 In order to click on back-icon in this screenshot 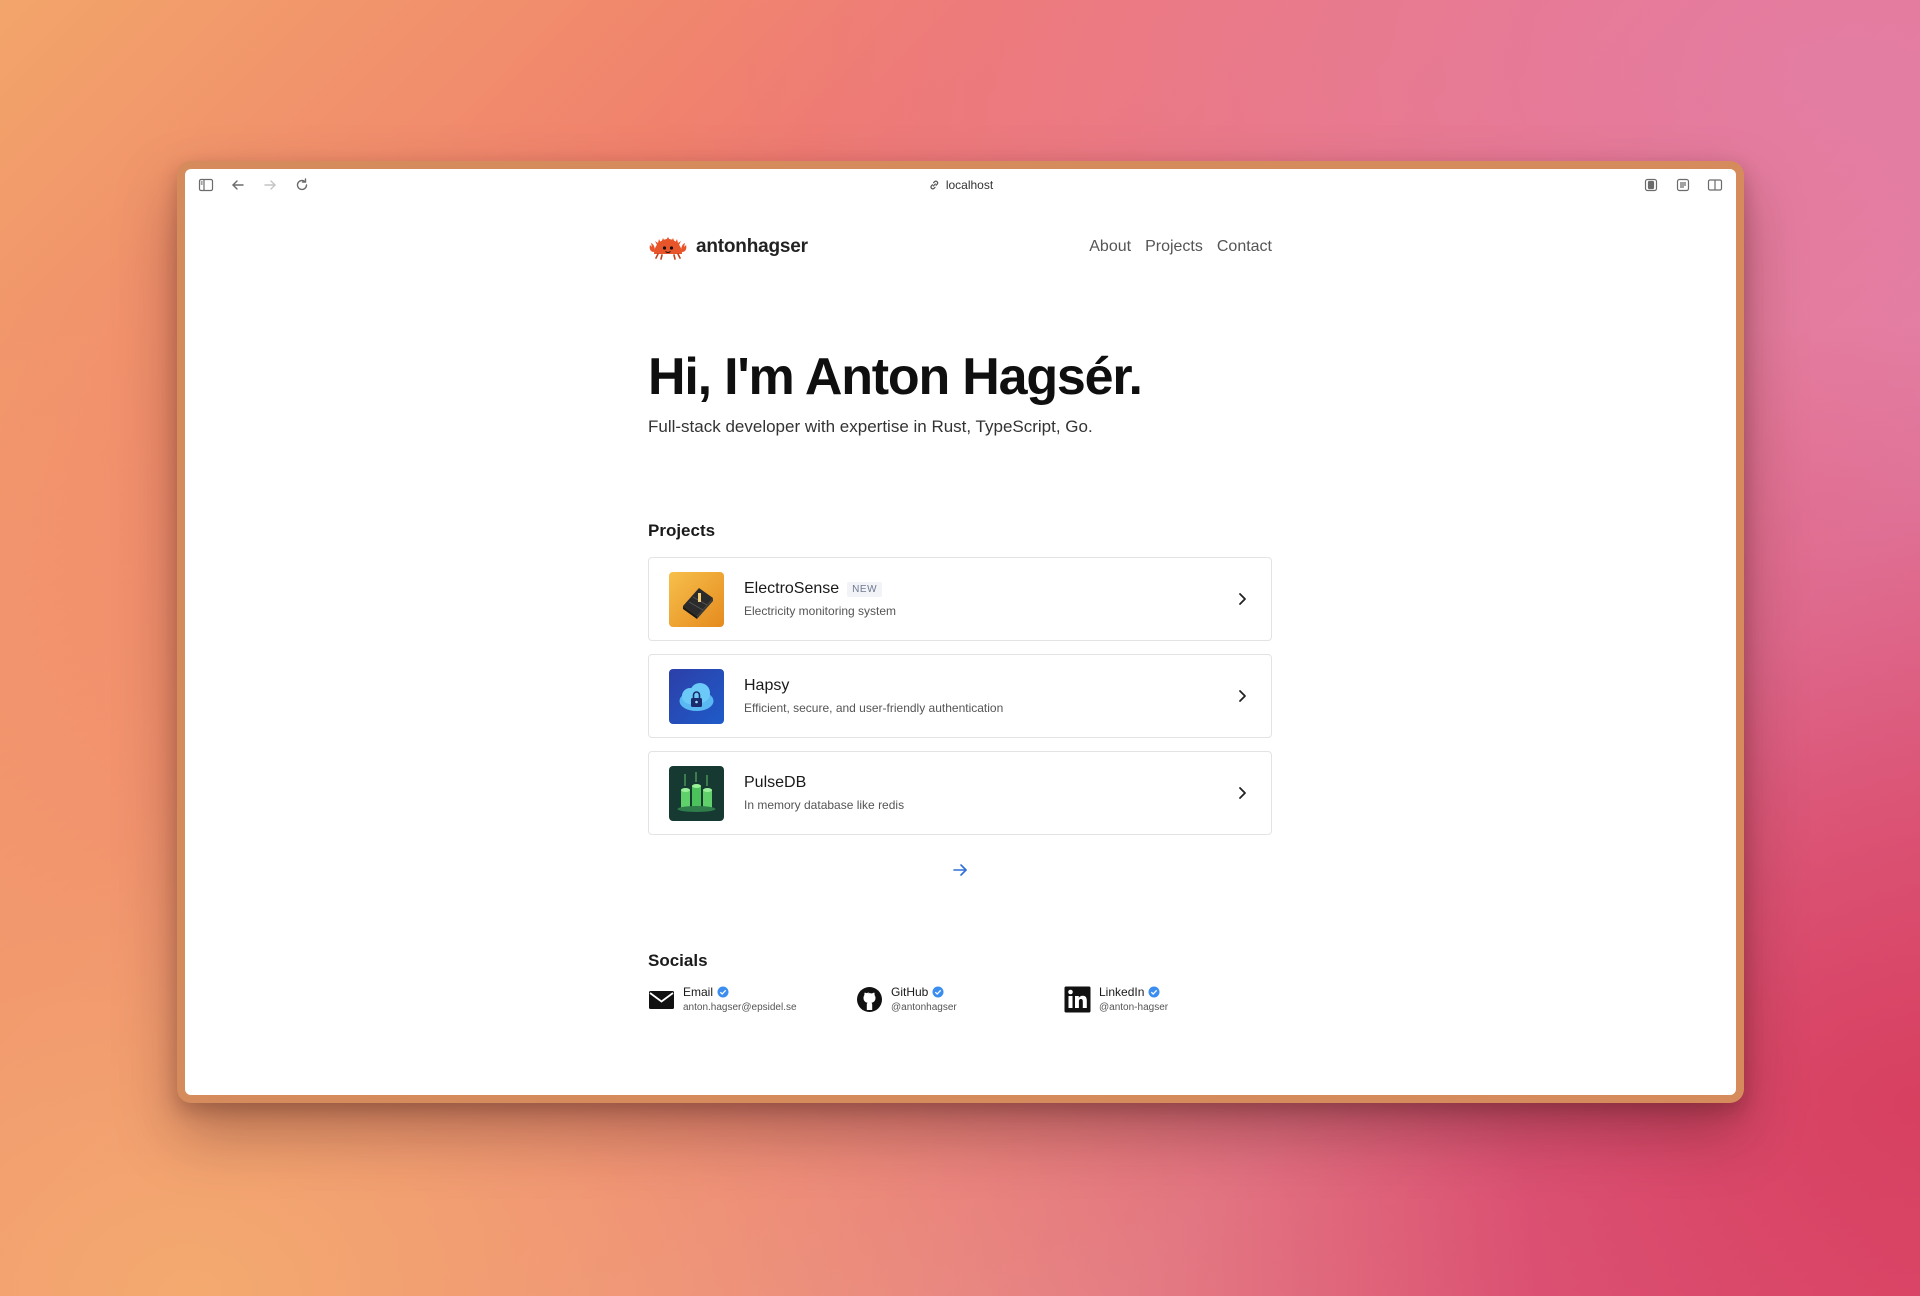, I will do `click(238, 185)`.